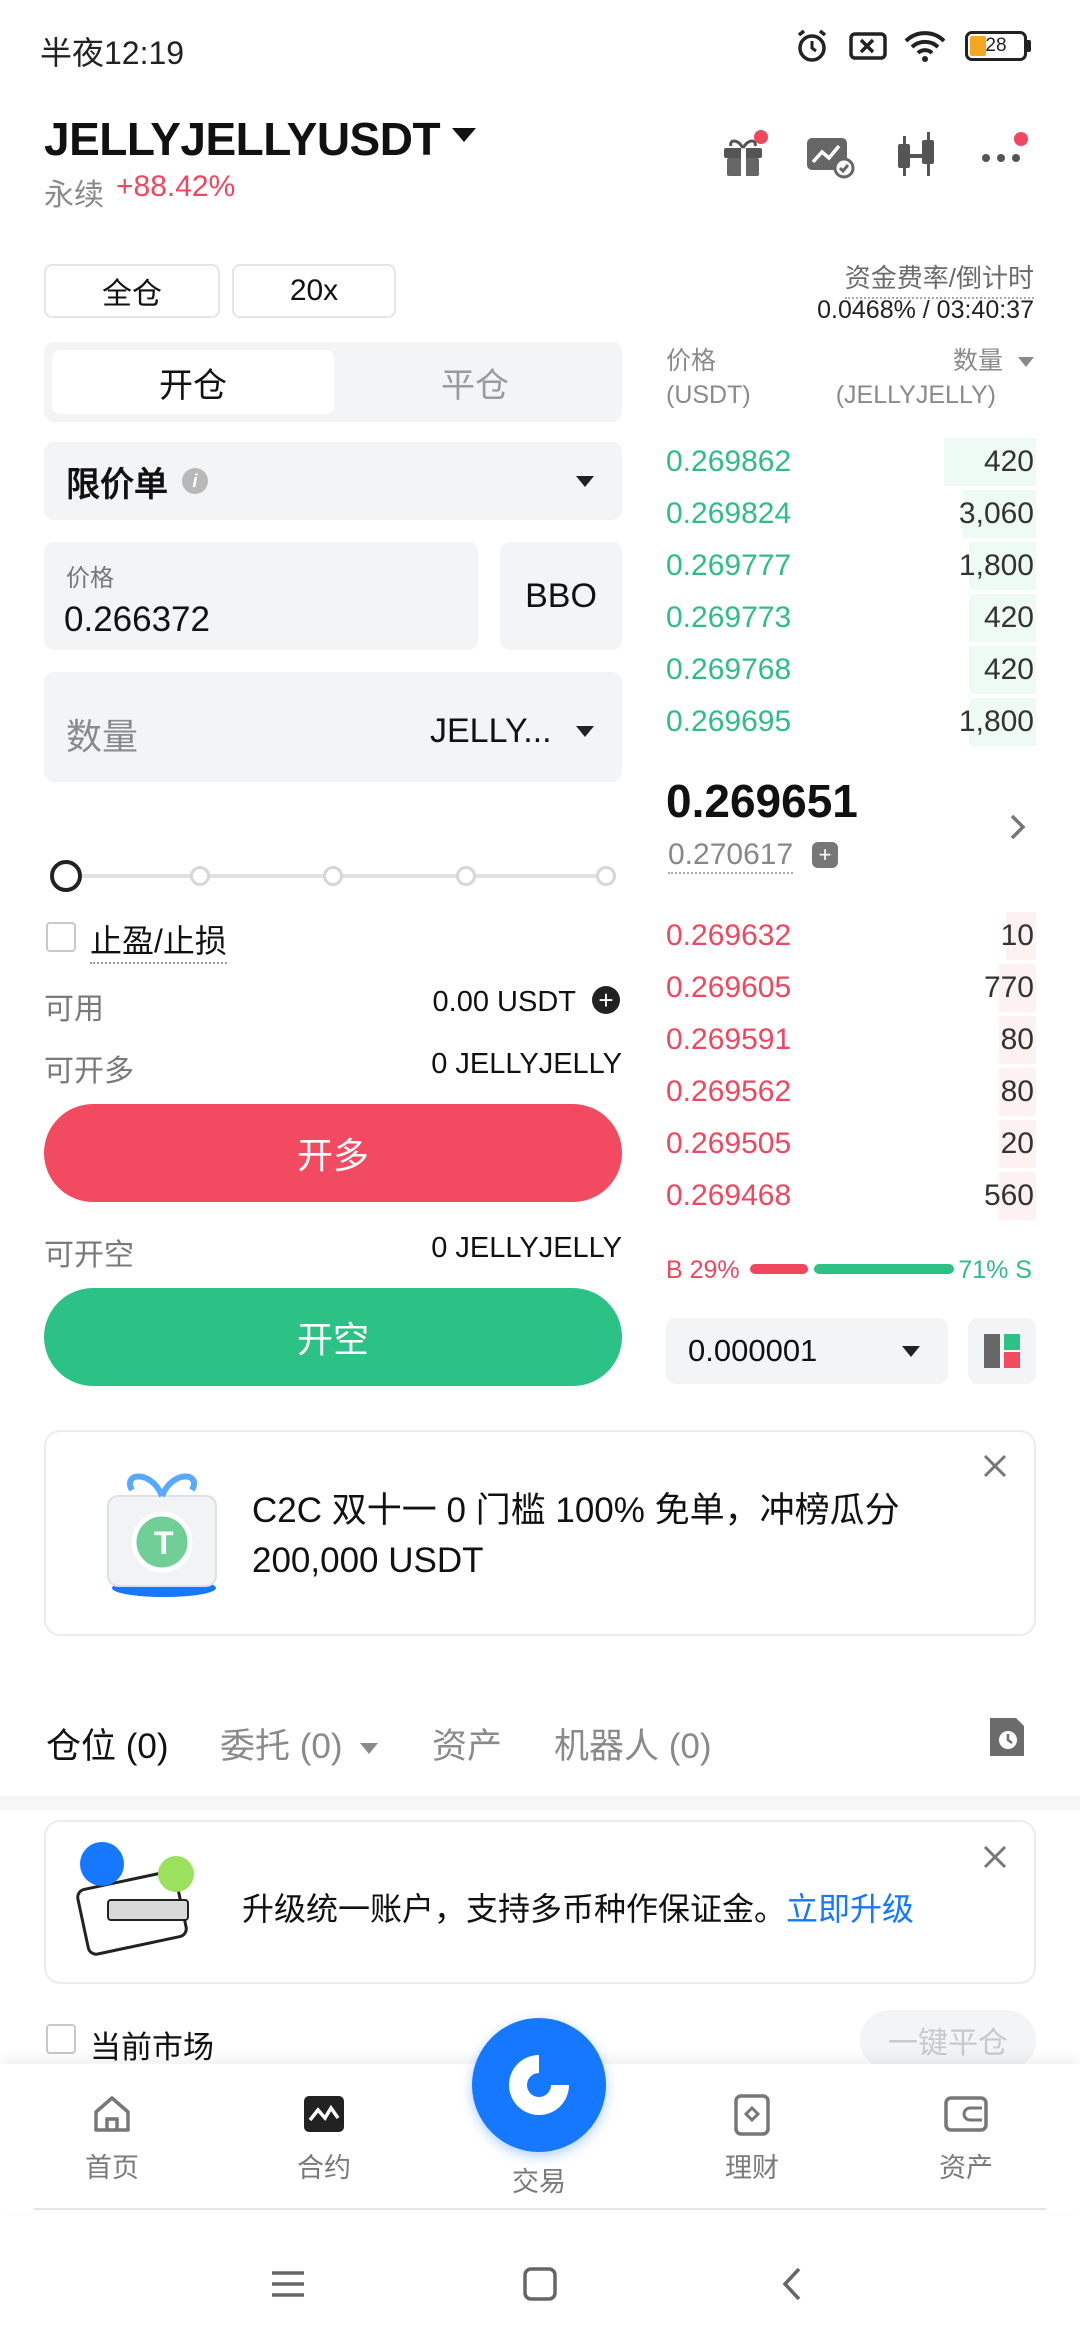 The image size is (1080, 2340). Describe the element at coordinates (540, 2284) in the screenshot. I see `home-square-icon` at that location.